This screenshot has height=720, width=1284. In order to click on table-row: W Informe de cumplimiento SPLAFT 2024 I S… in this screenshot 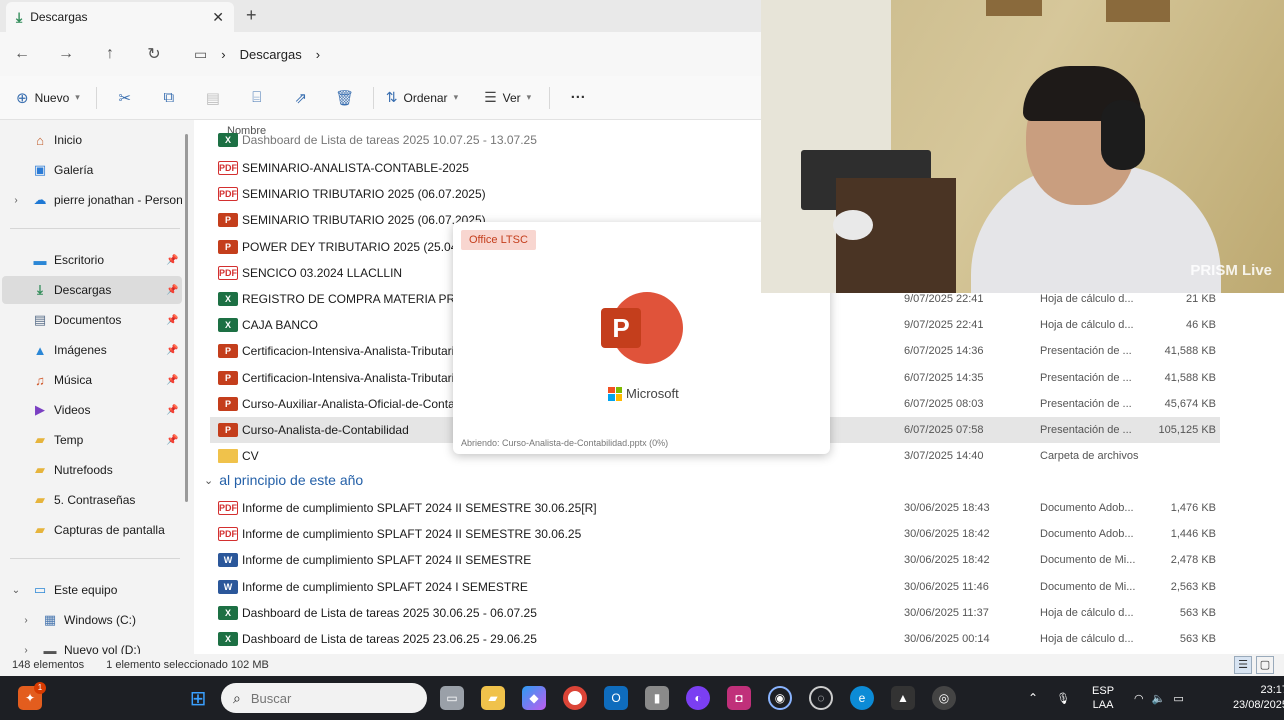, I will do `click(715, 587)`.